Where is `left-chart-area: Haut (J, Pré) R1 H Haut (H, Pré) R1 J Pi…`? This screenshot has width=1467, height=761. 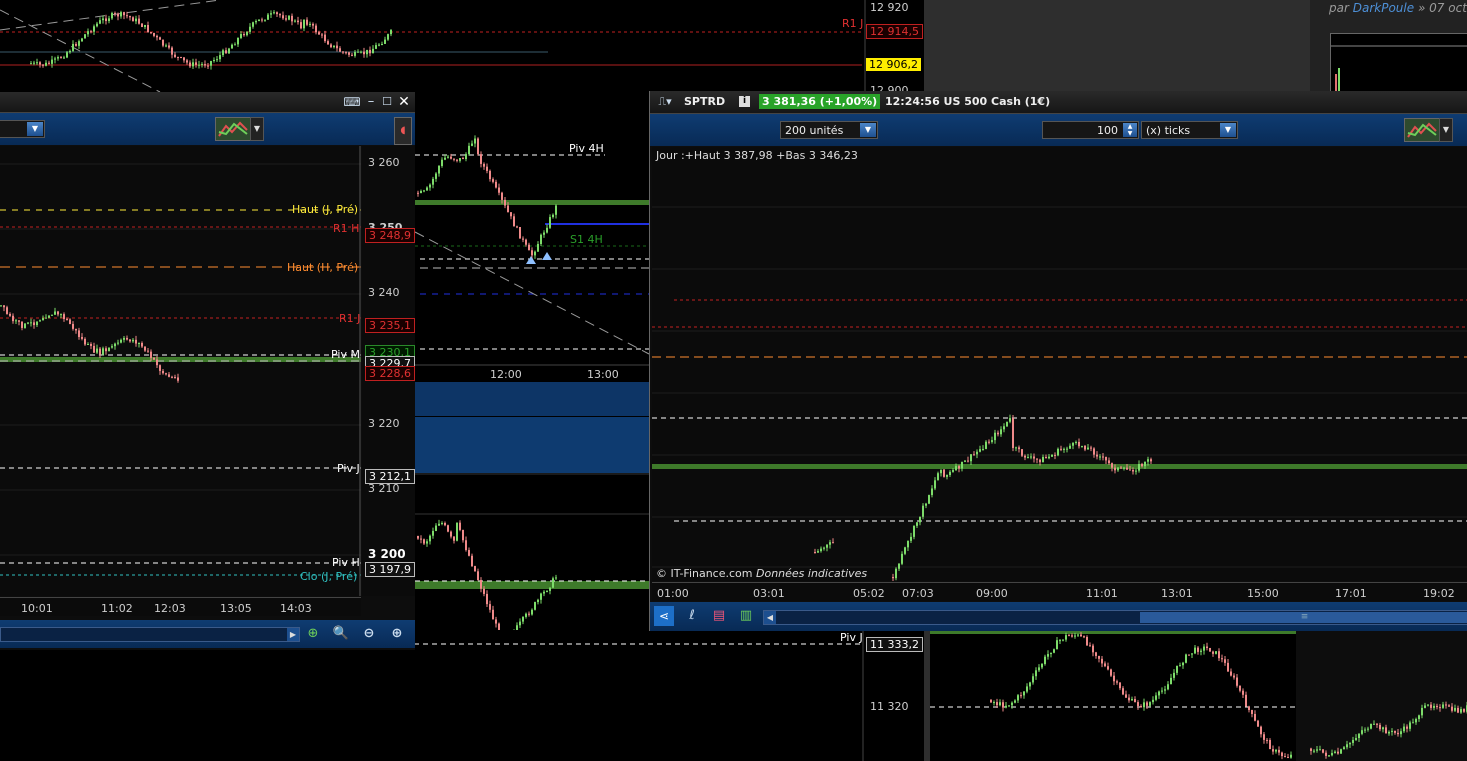
left-chart-area: Haut (J, Pré) R1 H Haut (H, Pré) R1 J Pi… is located at coordinates (180, 371).